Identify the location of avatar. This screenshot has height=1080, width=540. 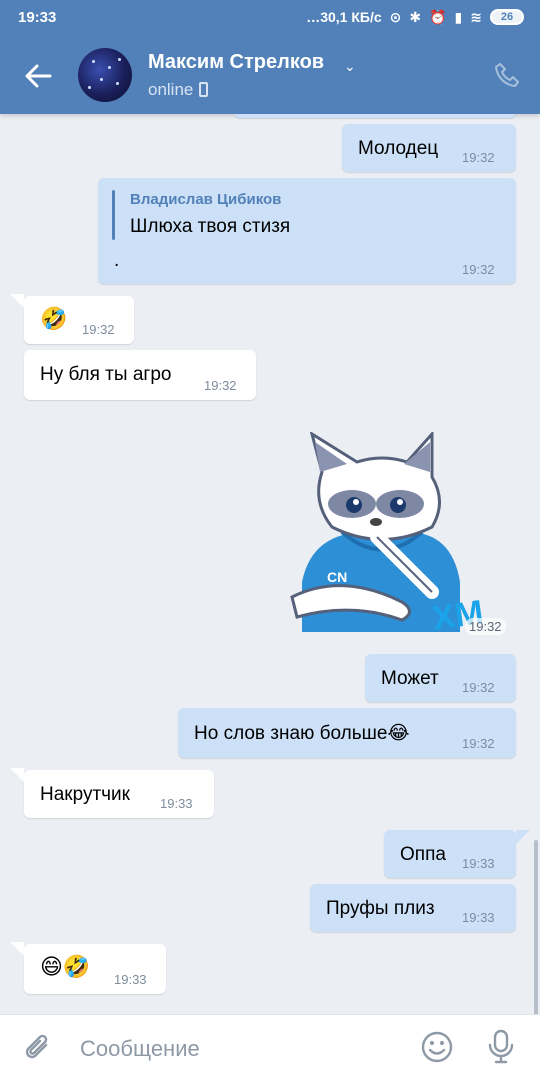
(105, 75).